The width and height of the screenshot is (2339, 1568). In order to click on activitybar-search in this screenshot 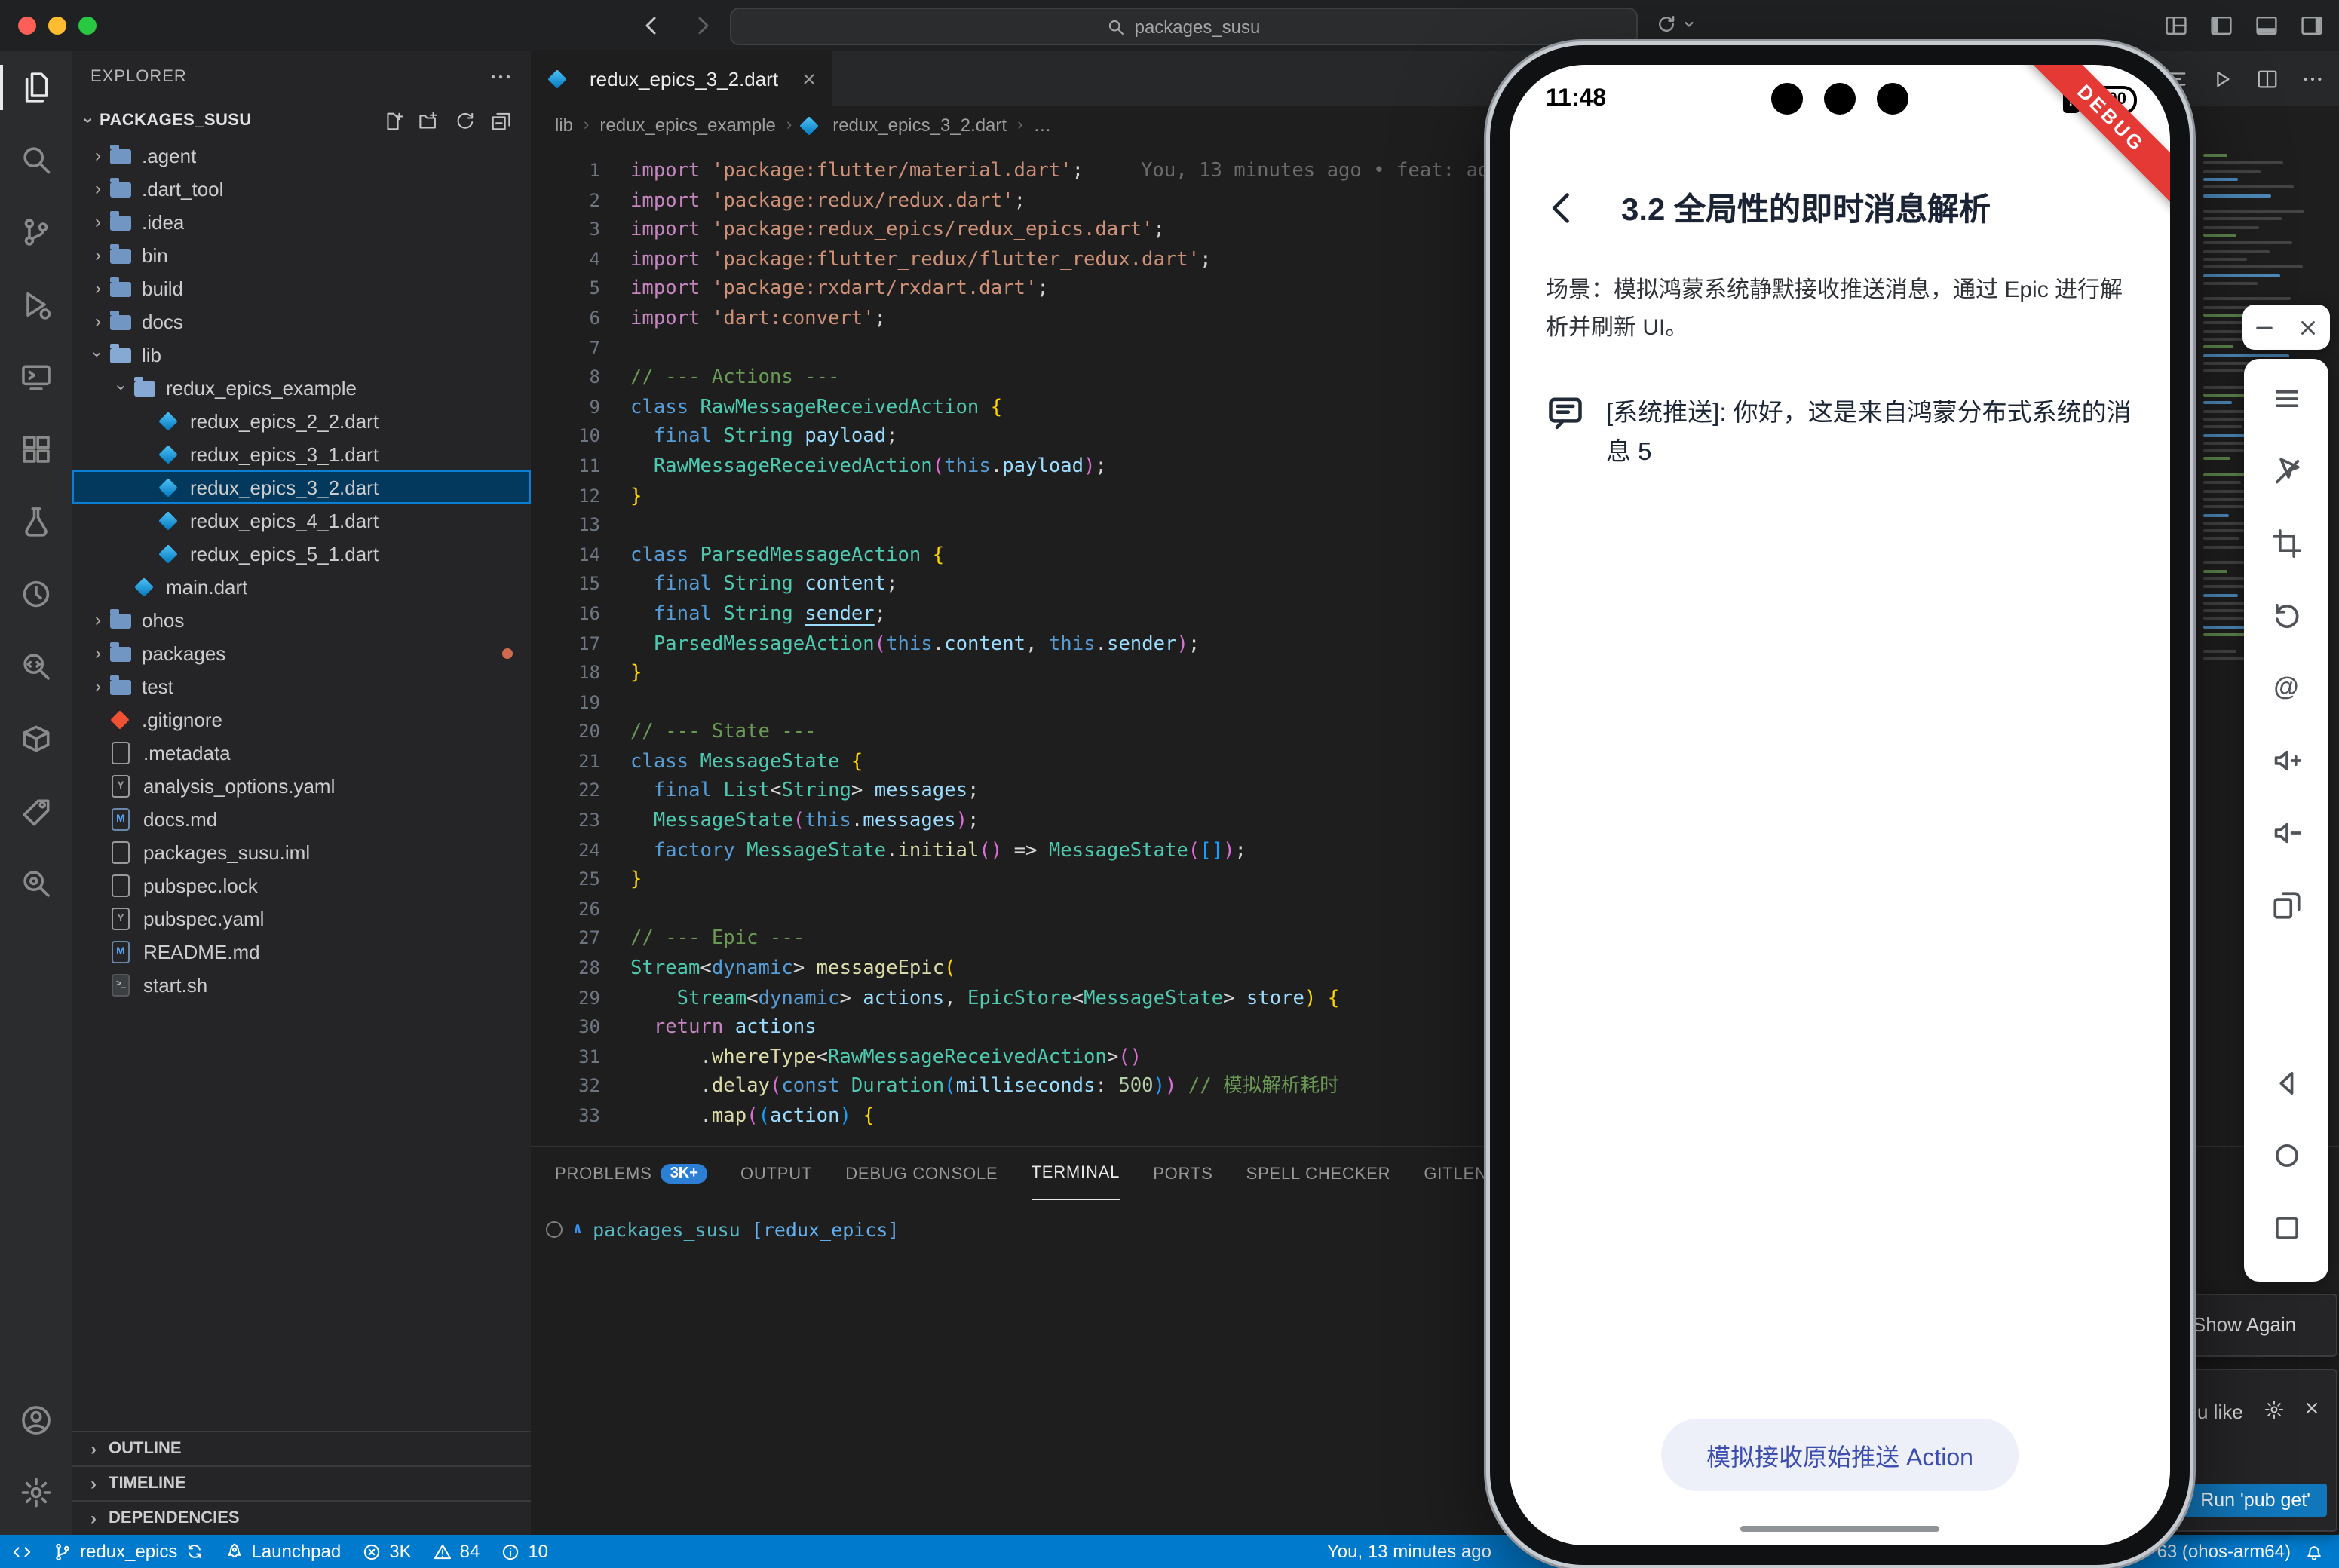, I will do `click(36, 160)`.